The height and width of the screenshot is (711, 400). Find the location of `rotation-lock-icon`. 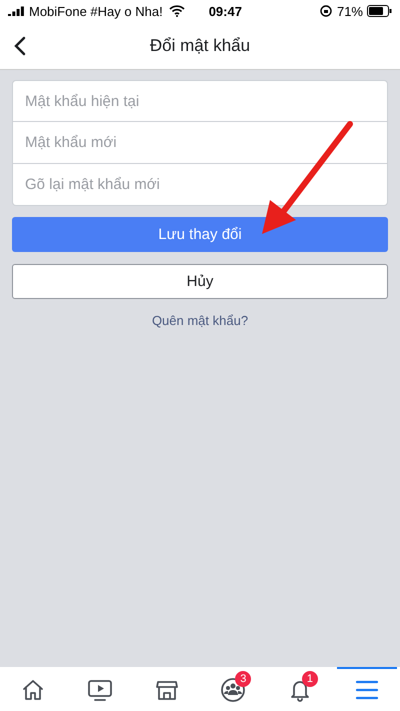

rotation-lock-icon is located at coordinates (326, 11).